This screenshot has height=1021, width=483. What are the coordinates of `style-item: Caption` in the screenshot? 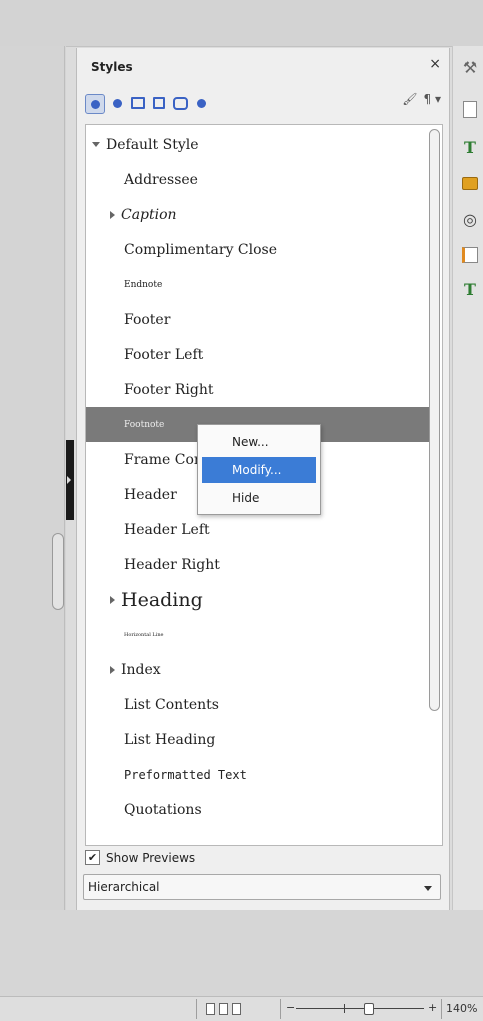 It's located at (257, 214).